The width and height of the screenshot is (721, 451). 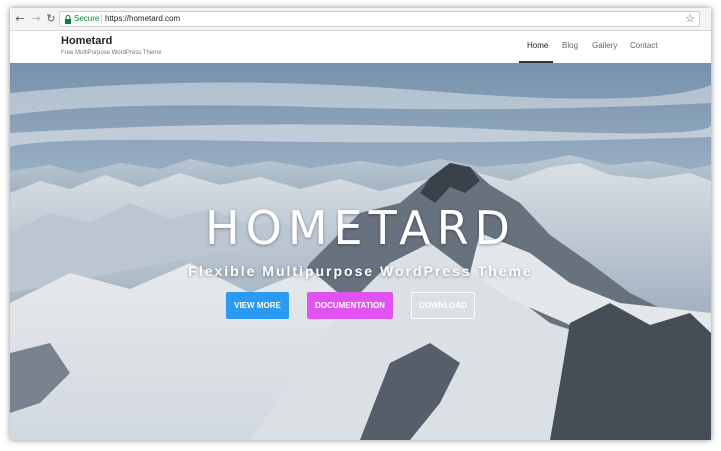 What do you see at coordinates (20, 19) in the screenshot?
I see `back-icon: ←` at bounding box center [20, 19].